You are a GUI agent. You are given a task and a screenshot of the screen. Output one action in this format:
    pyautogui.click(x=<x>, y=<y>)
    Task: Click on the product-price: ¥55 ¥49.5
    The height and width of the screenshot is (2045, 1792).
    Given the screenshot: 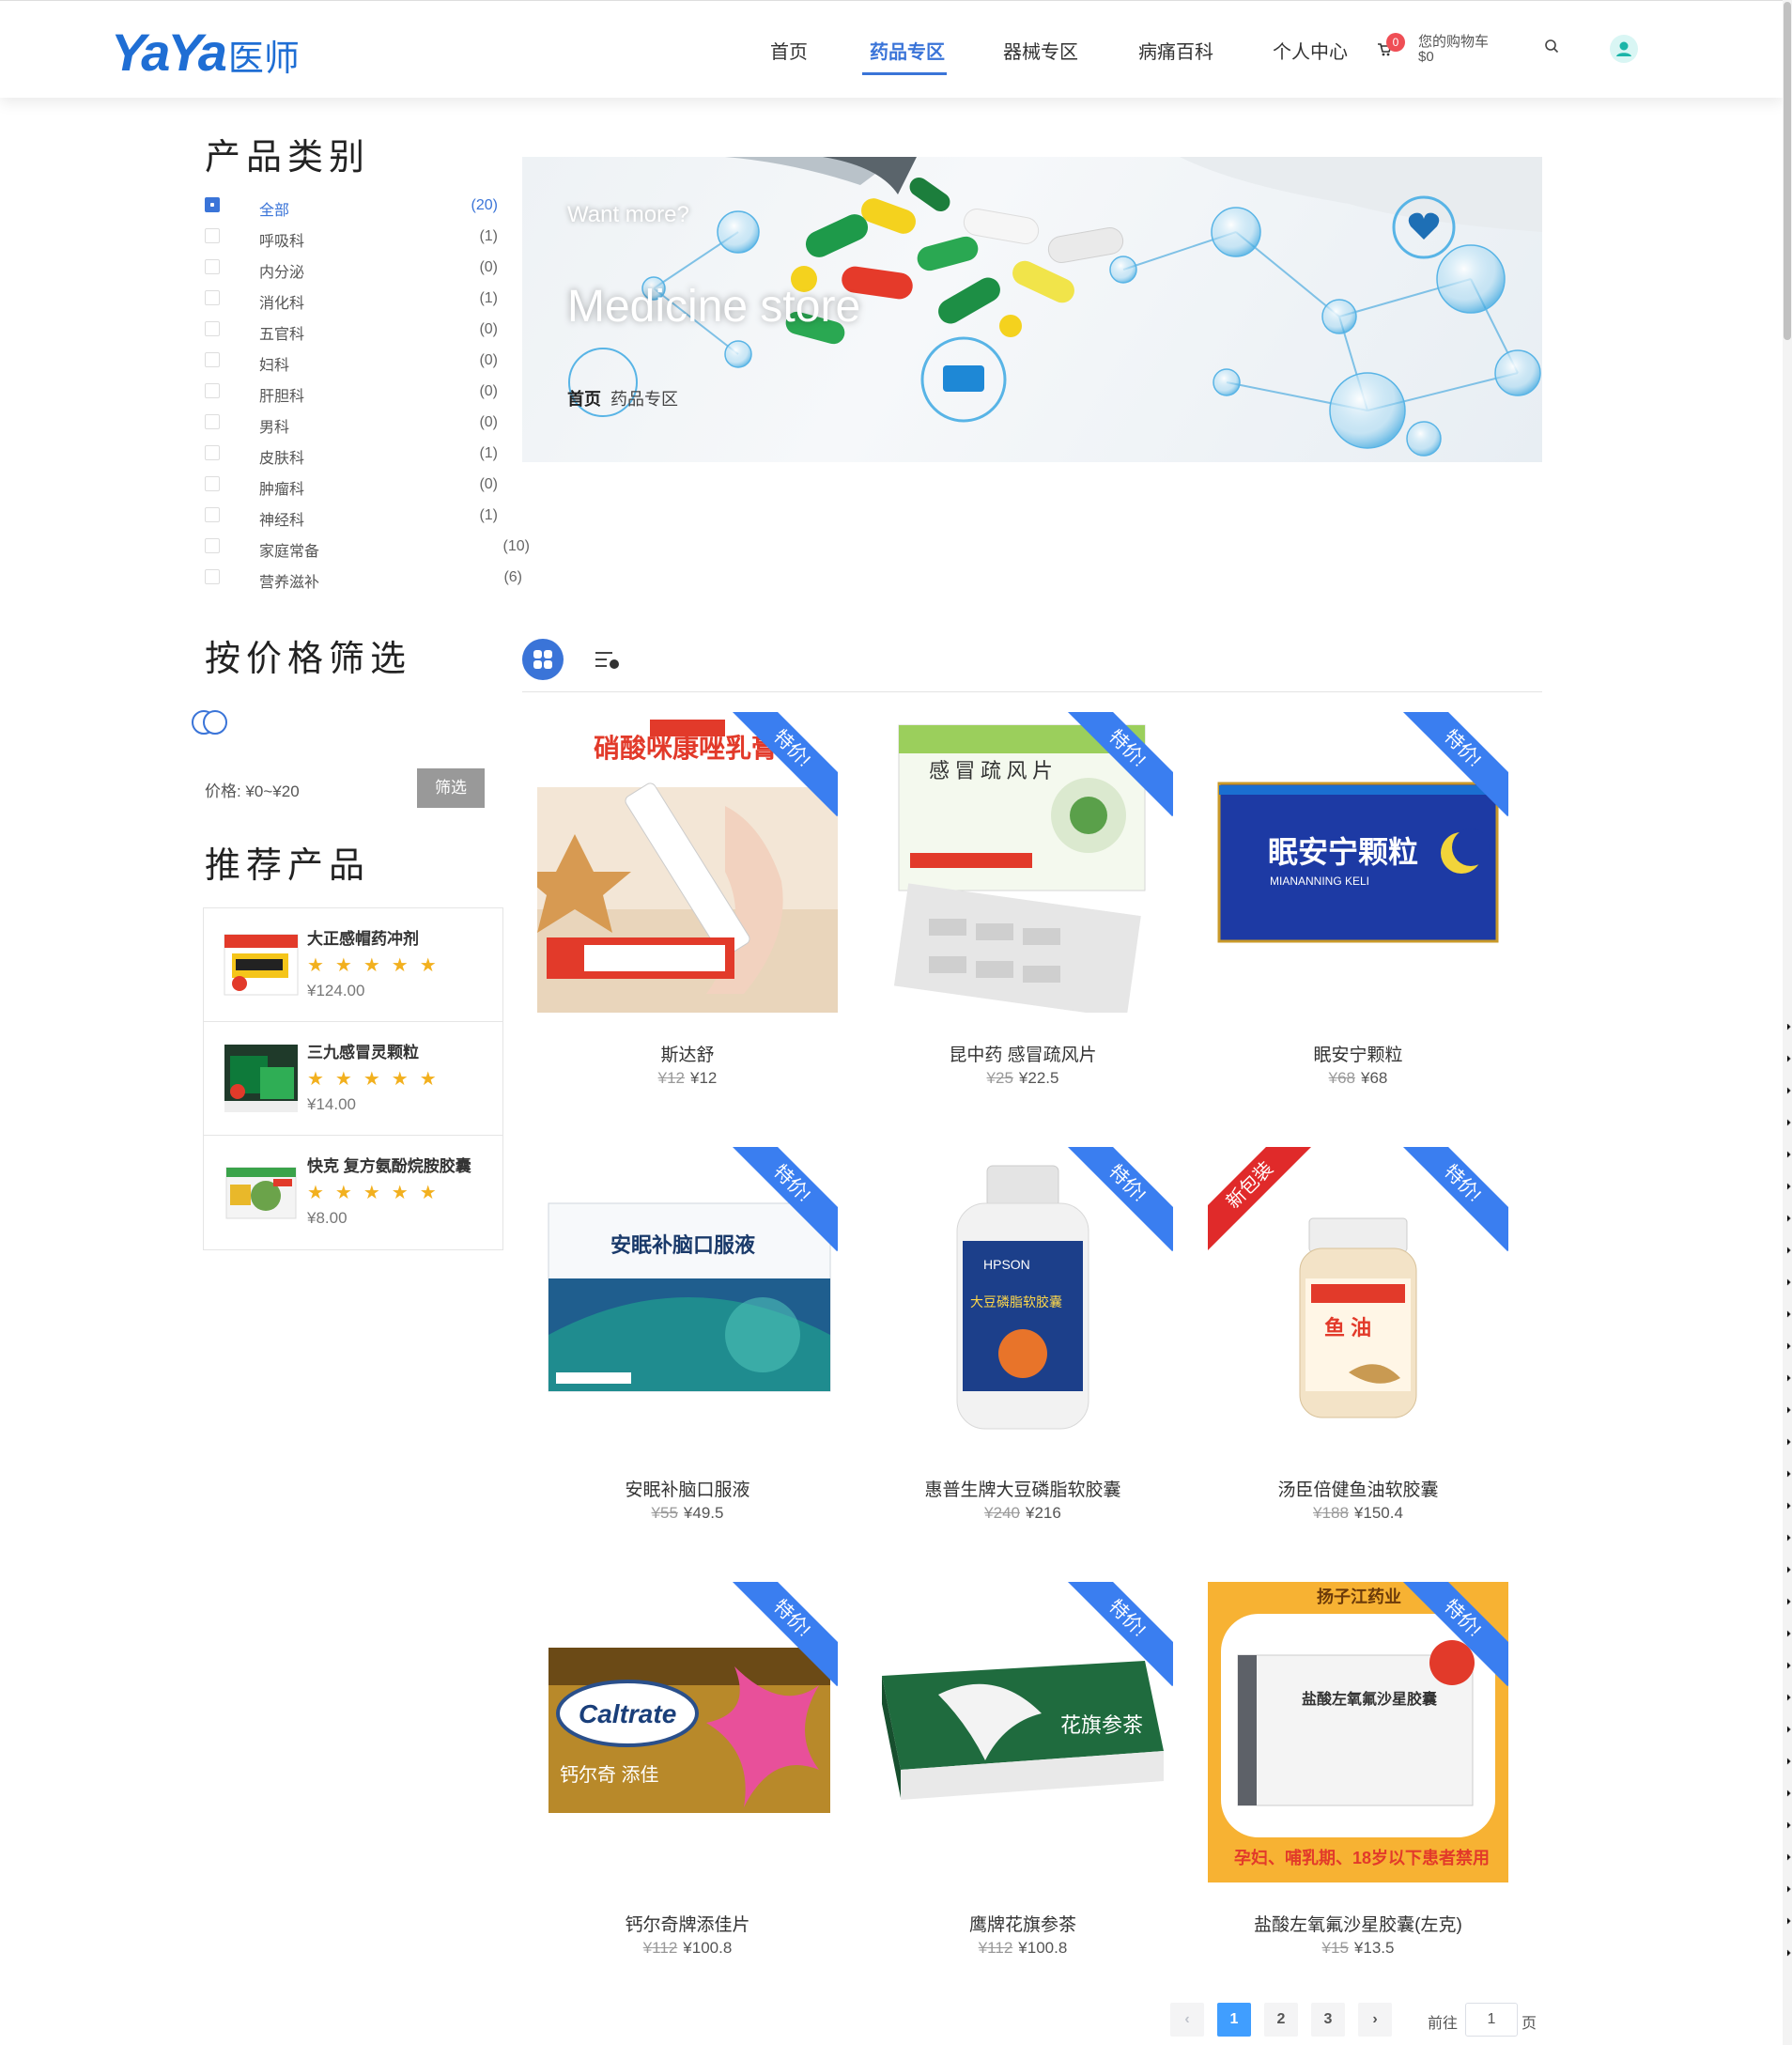 What is the action you would take?
    pyautogui.click(x=687, y=1513)
    